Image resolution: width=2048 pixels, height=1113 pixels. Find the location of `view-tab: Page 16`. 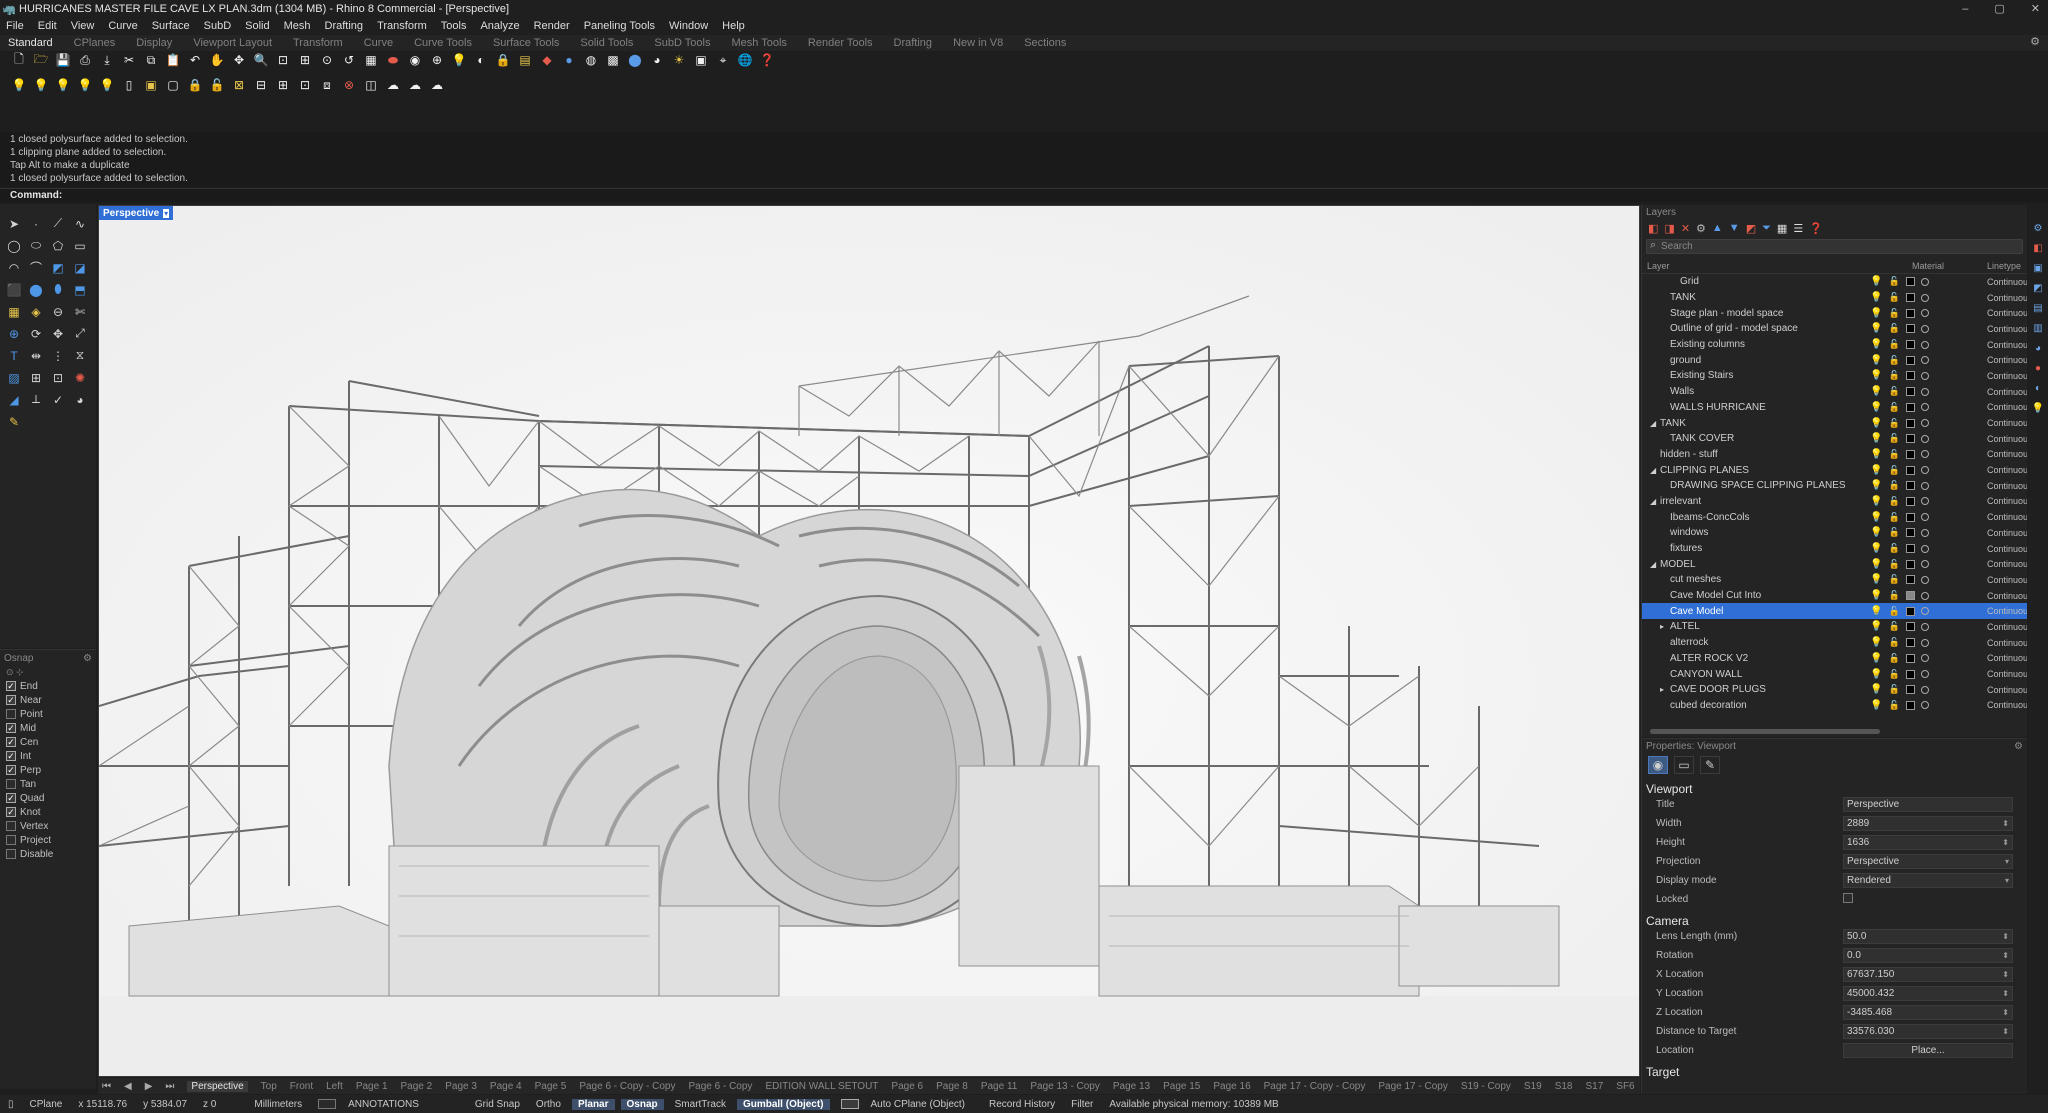

view-tab: Page 16 is located at coordinates (1231, 1086).